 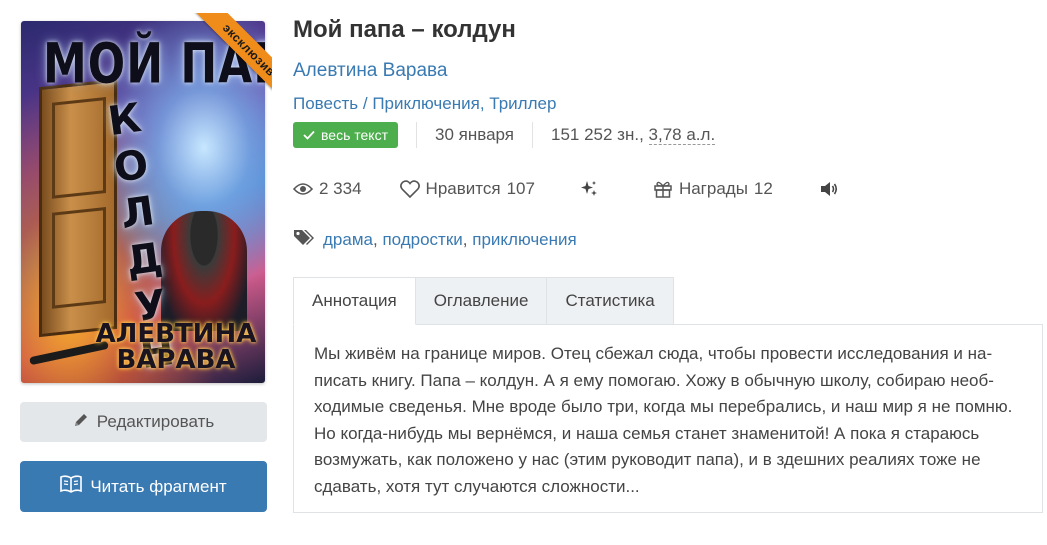 What do you see at coordinates (763, 188) in the screenshot?
I see `awards-count: 12` at bounding box center [763, 188].